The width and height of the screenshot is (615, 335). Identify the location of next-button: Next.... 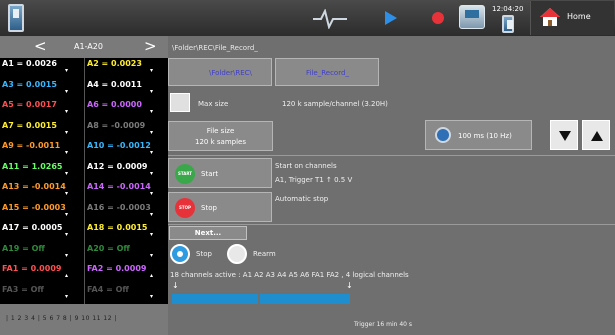
(208, 233).